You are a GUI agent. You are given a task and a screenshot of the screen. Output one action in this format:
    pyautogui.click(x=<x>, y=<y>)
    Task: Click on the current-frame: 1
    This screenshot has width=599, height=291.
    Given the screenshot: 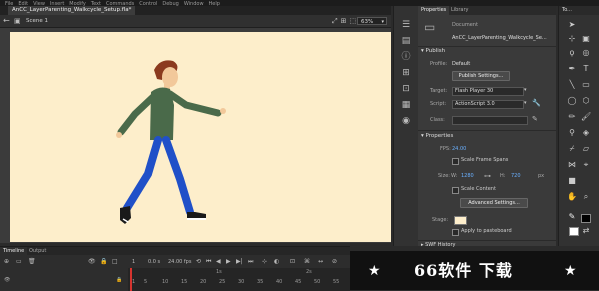 What is the action you would take?
    pyautogui.click(x=133, y=262)
    